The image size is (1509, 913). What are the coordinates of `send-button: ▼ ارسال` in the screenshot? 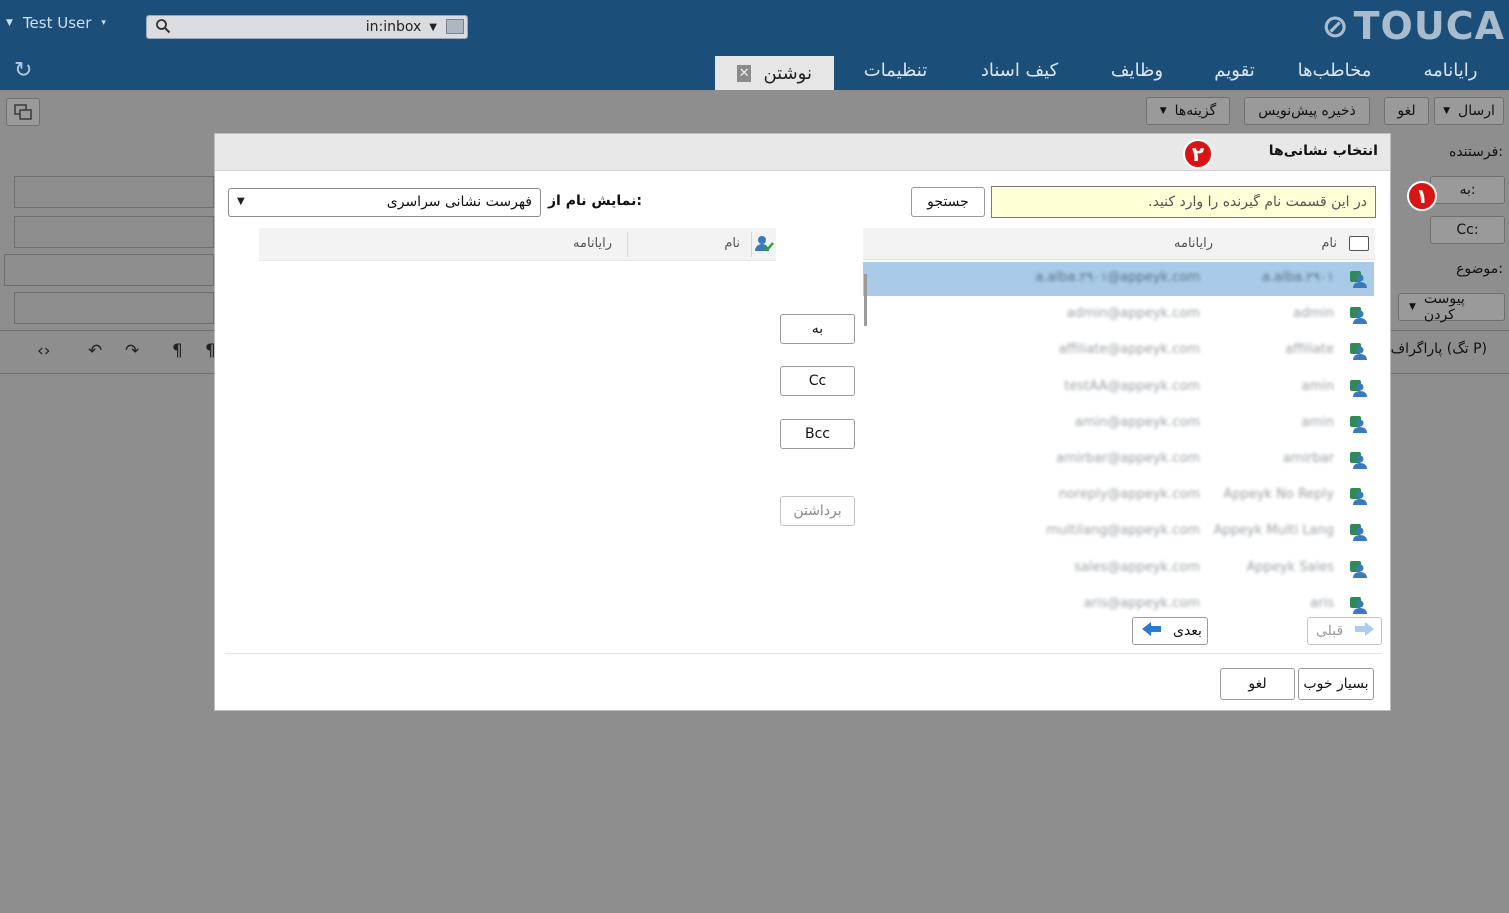 It's located at (1469, 111).